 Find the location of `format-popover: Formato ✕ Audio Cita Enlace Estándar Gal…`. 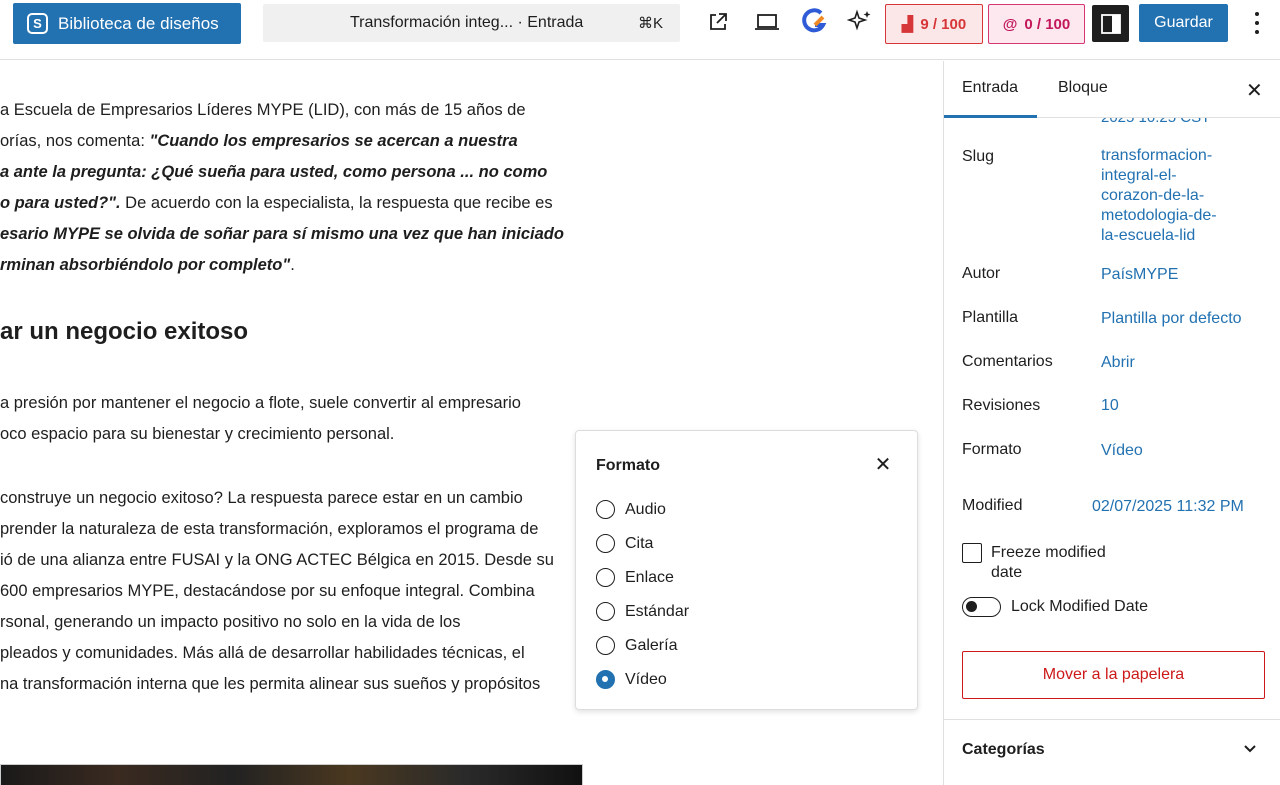

format-popover: Formato ✕ Audio Cita Enlace Estándar Gal… is located at coordinates (746, 570).